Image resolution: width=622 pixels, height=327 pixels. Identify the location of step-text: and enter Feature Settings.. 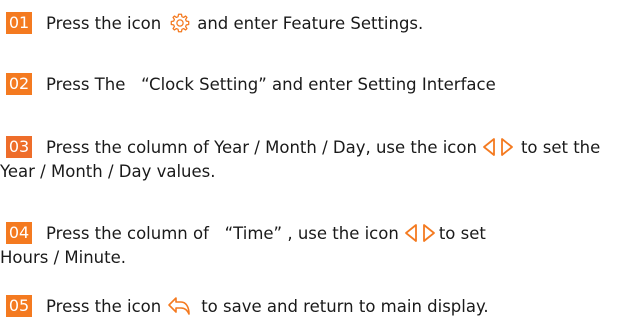
(310, 23).